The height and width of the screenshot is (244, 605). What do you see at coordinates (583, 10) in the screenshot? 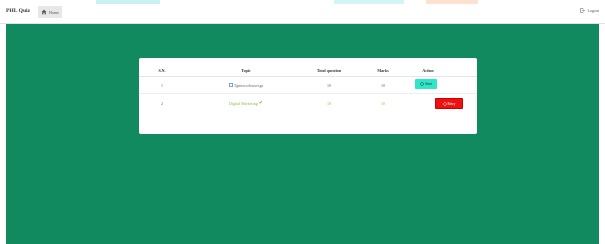
I see `logout-icon` at bounding box center [583, 10].